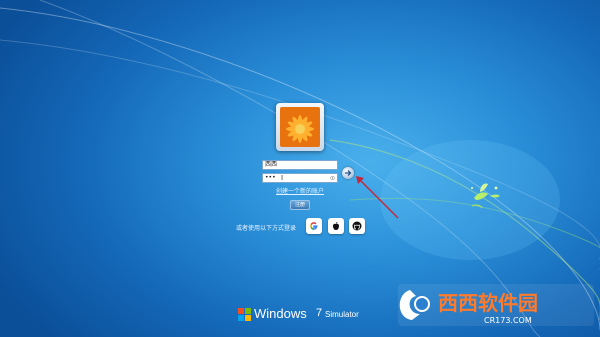 The image size is (600, 337). Describe the element at coordinates (332, 178) in the screenshot. I see `show-password-icon` at that location.